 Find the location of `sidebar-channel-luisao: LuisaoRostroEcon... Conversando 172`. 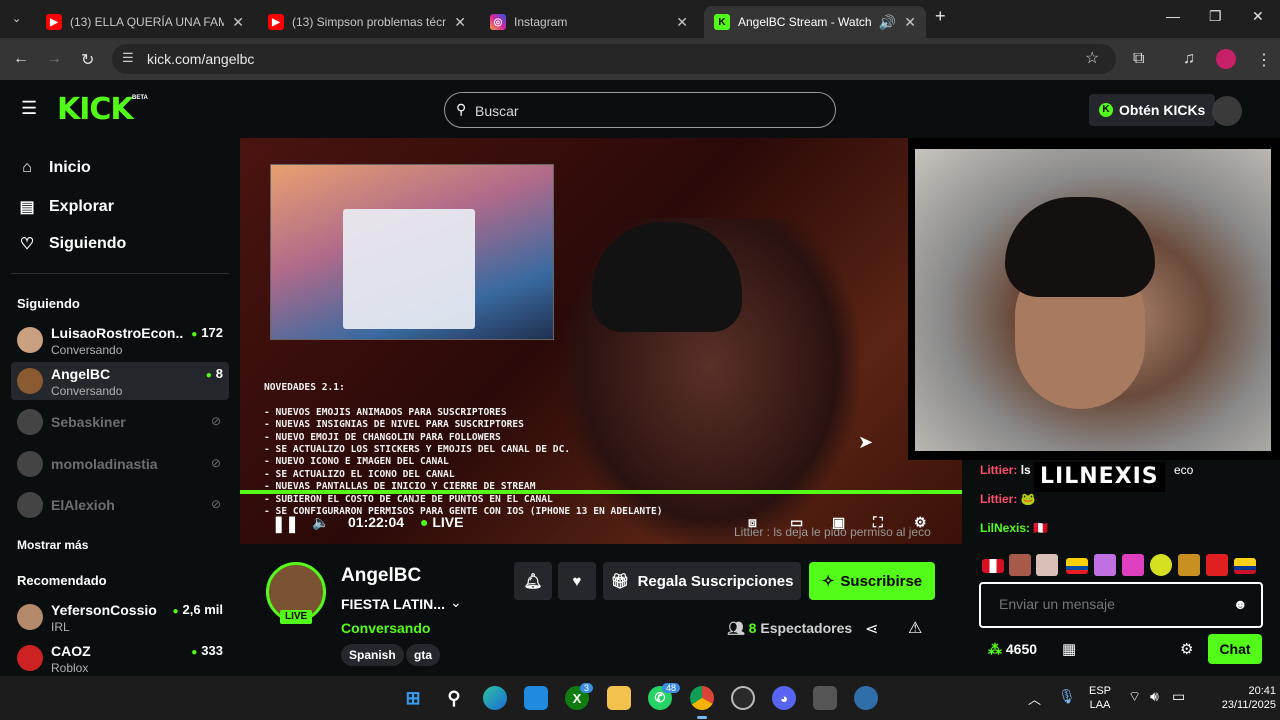

sidebar-channel-luisao: LuisaoRostroEcon... Conversando 172 is located at coordinates (120, 340).